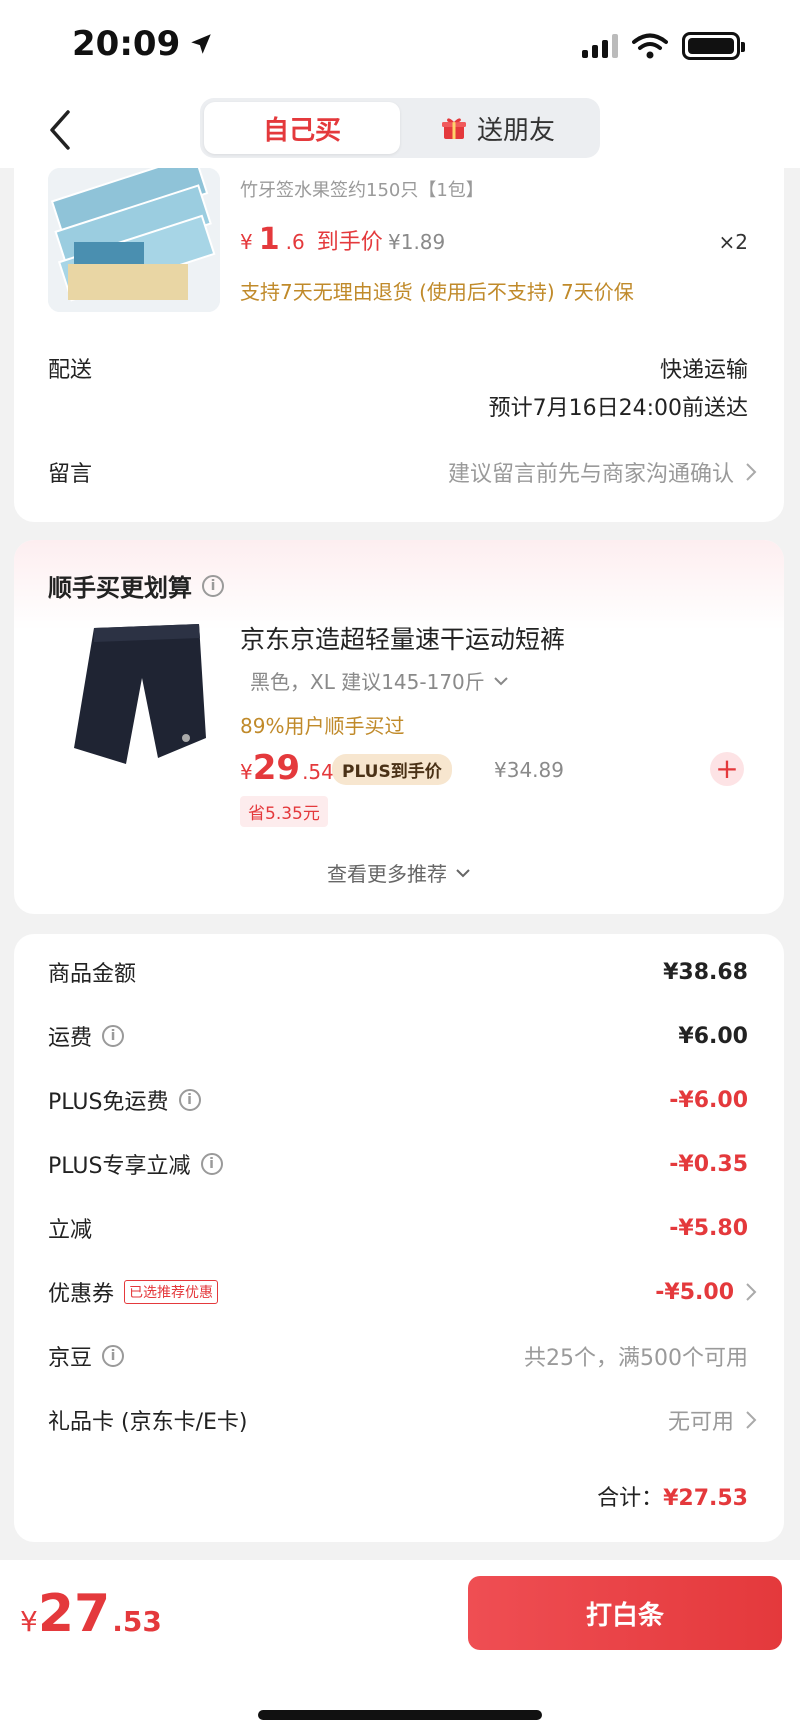  What do you see at coordinates (284, 811) in the screenshot?
I see `save-amount-badge: 省5.35元` at bounding box center [284, 811].